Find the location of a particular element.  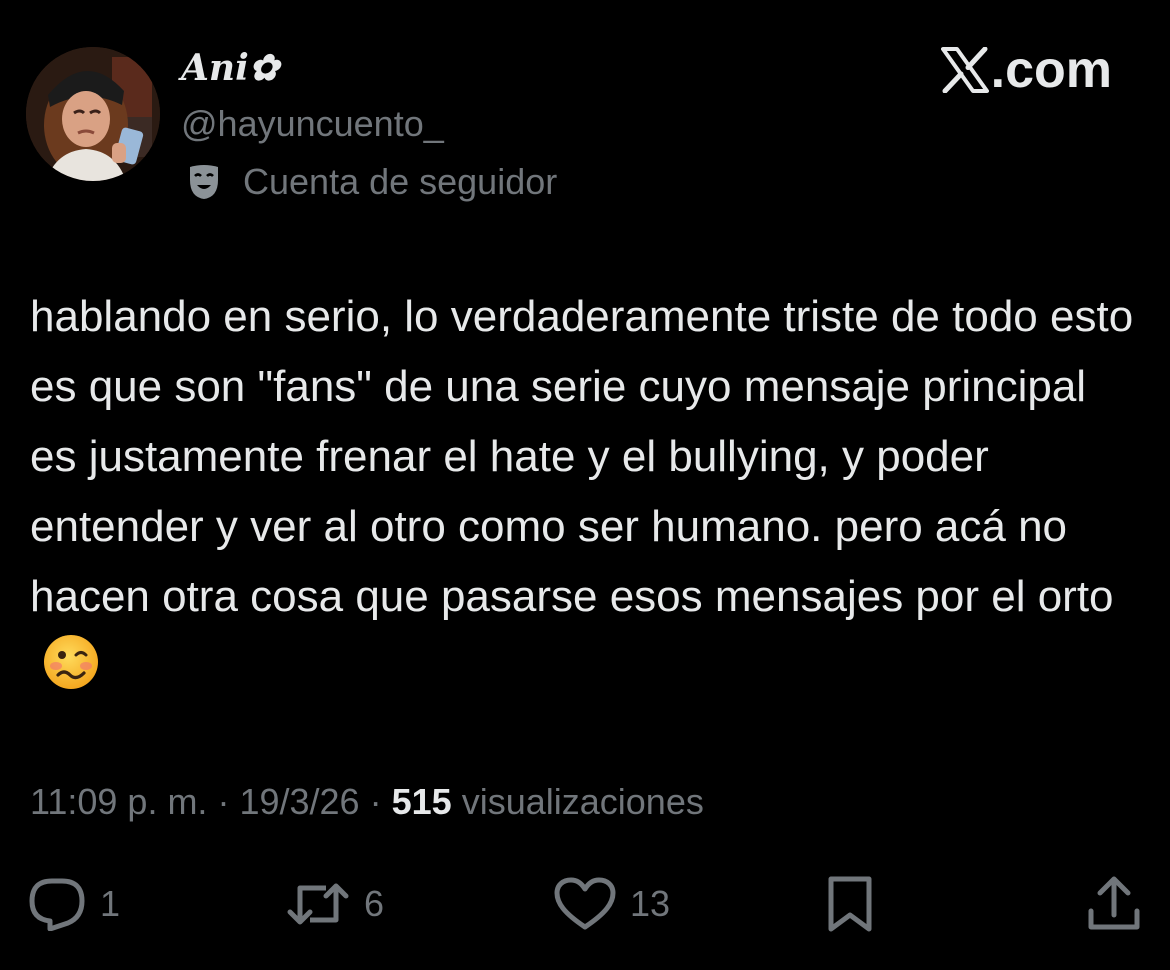

avatar is located at coordinates (93, 114).